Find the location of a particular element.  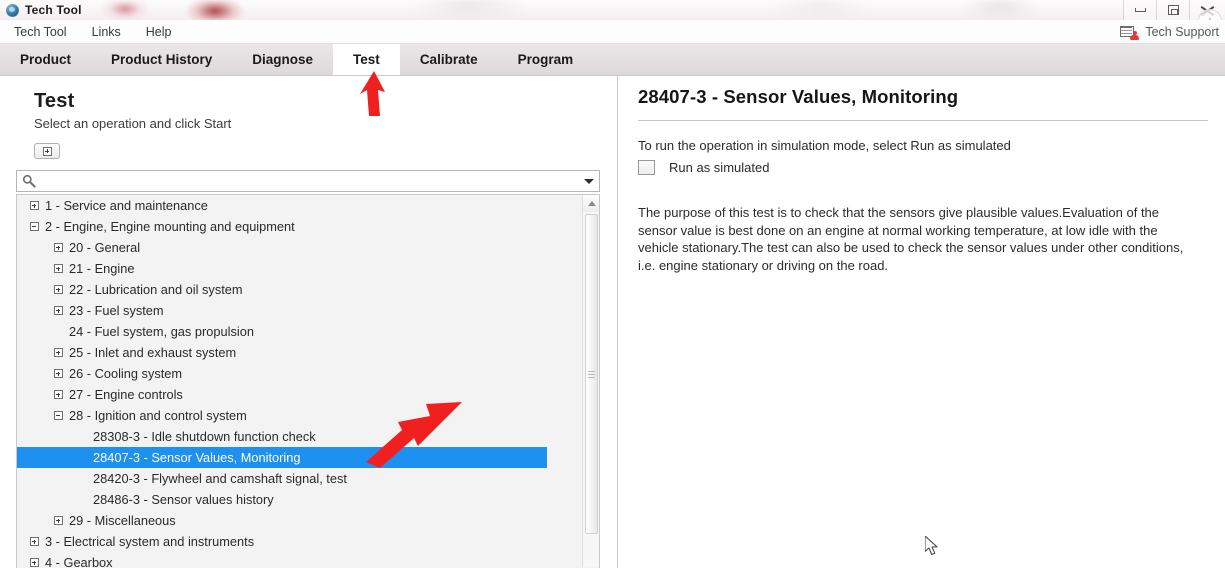

title-bar-background-image is located at coordinates (612, 10).